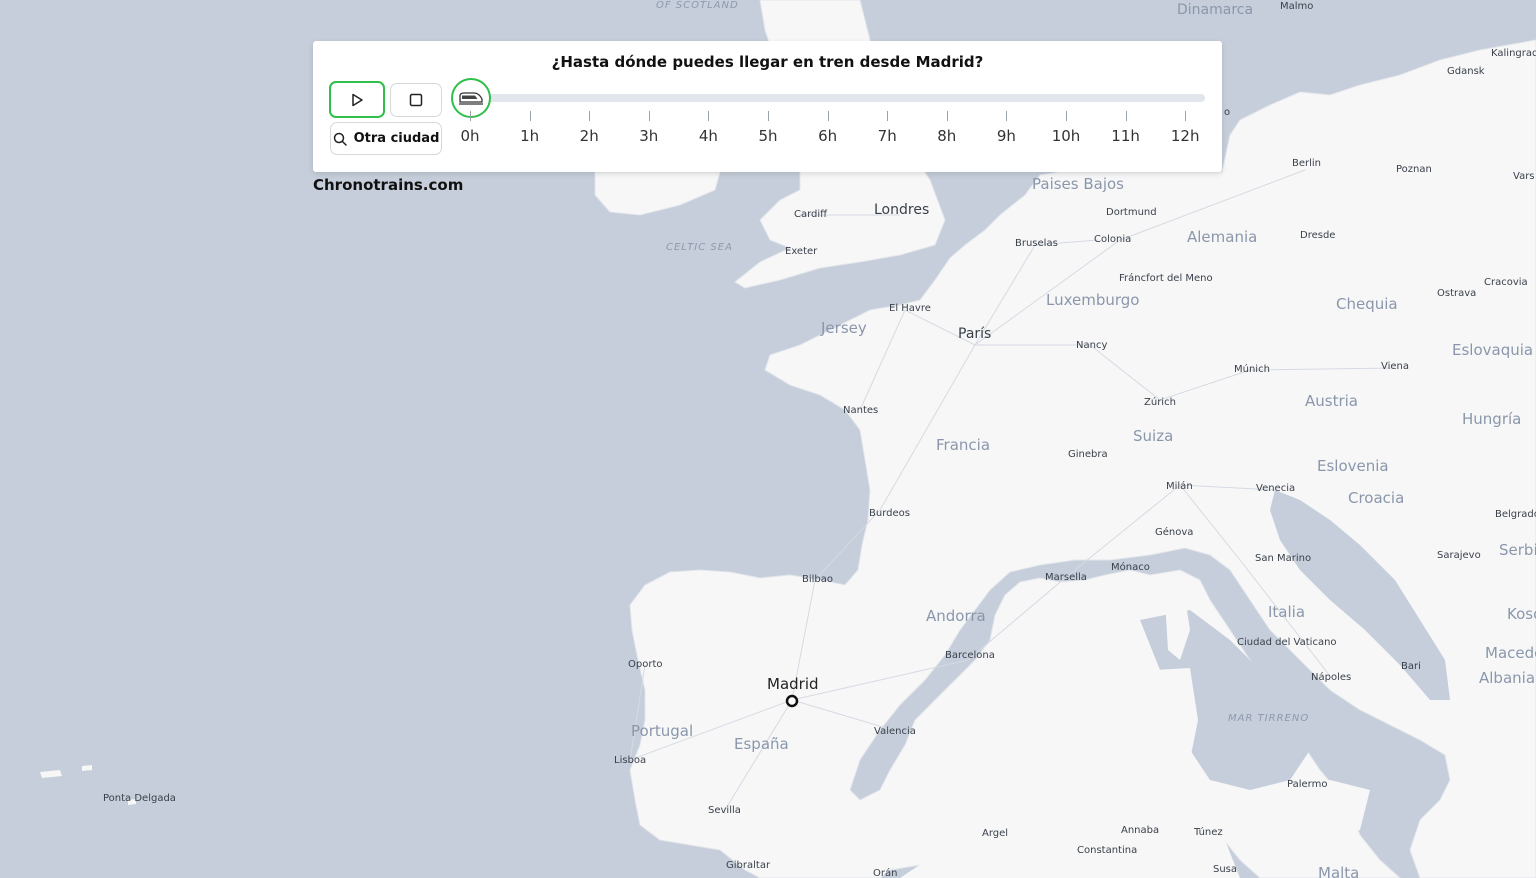  Describe the element at coordinates (1126, 136) in the screenshot. I see `timeline-tick-label: 11h` at that location.